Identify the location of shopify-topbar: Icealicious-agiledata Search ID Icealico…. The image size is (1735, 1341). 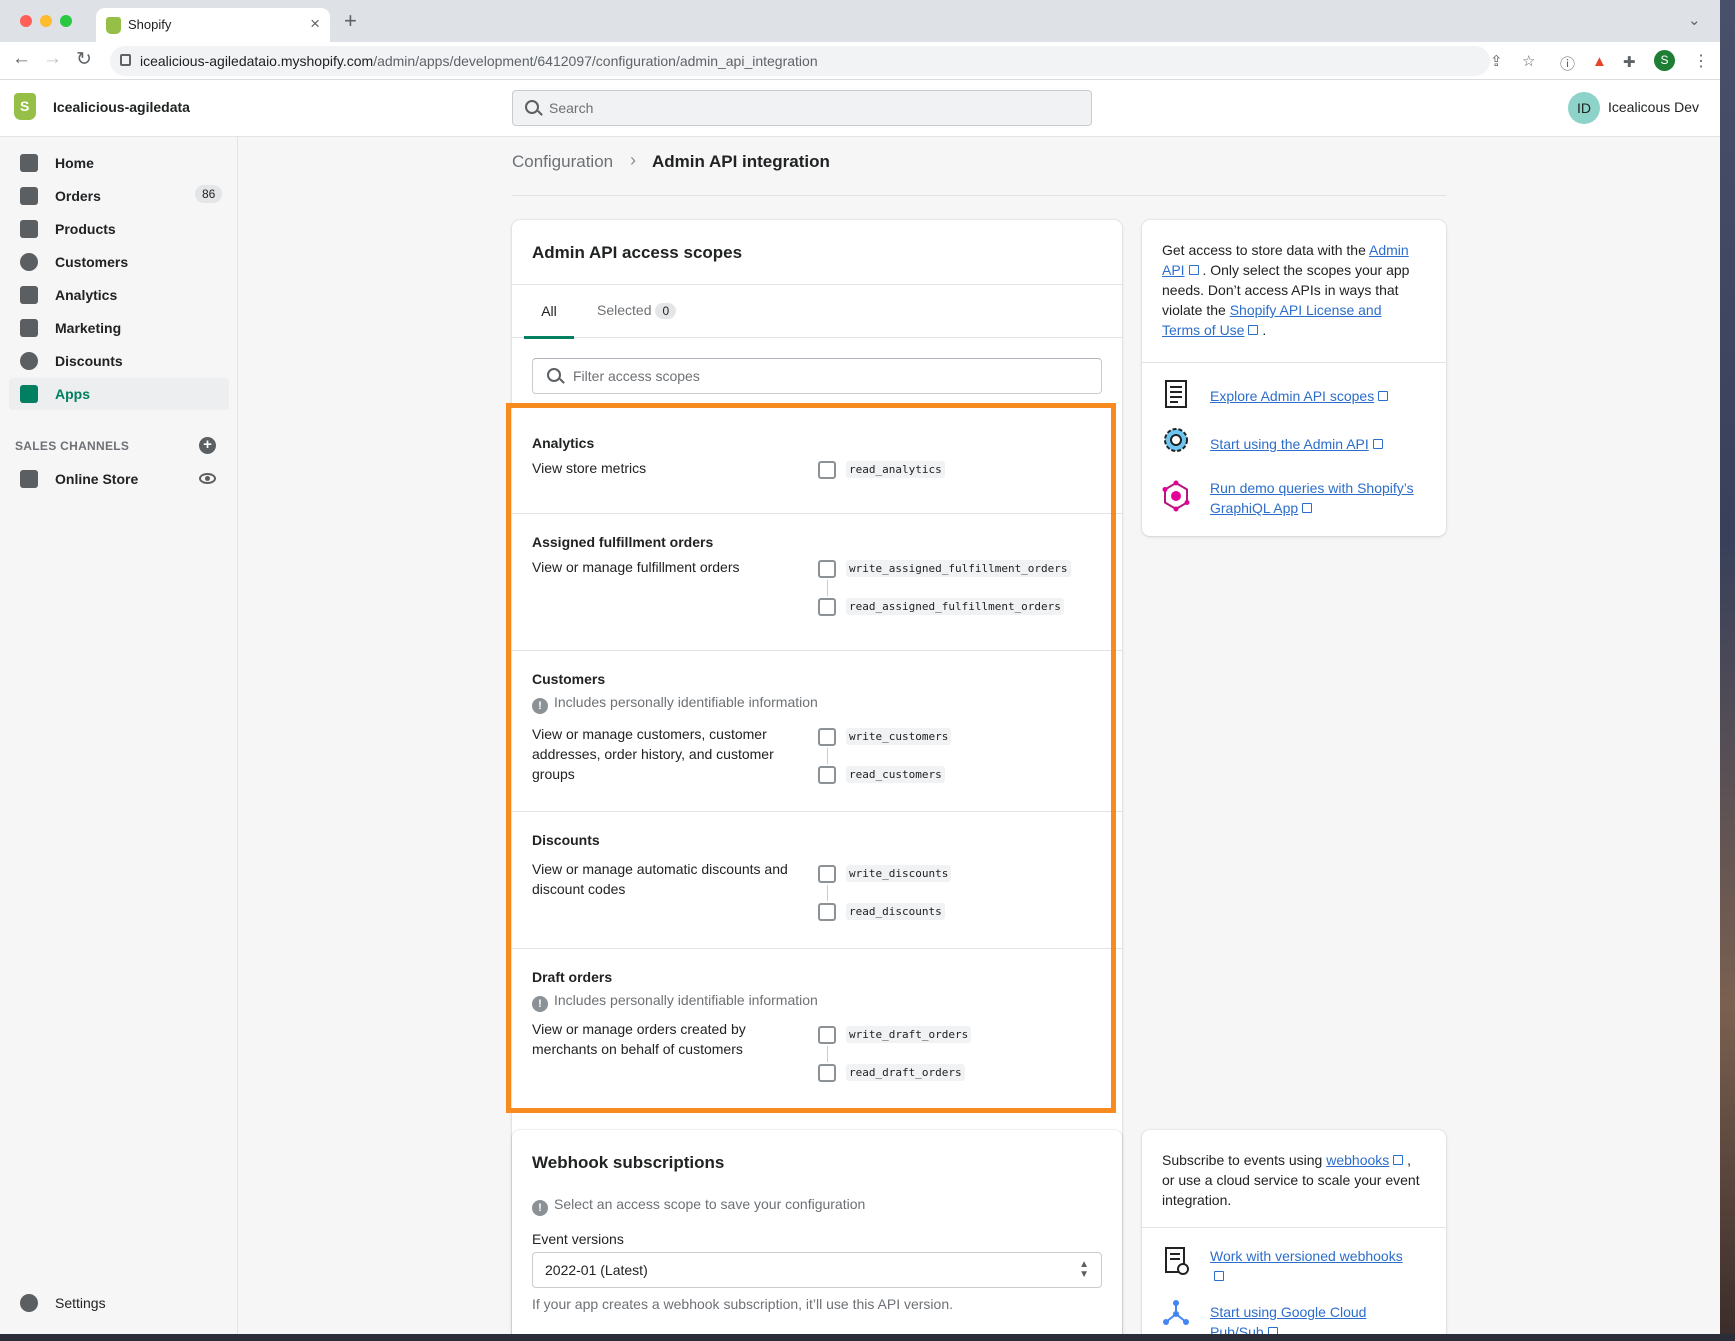
(860, 108).